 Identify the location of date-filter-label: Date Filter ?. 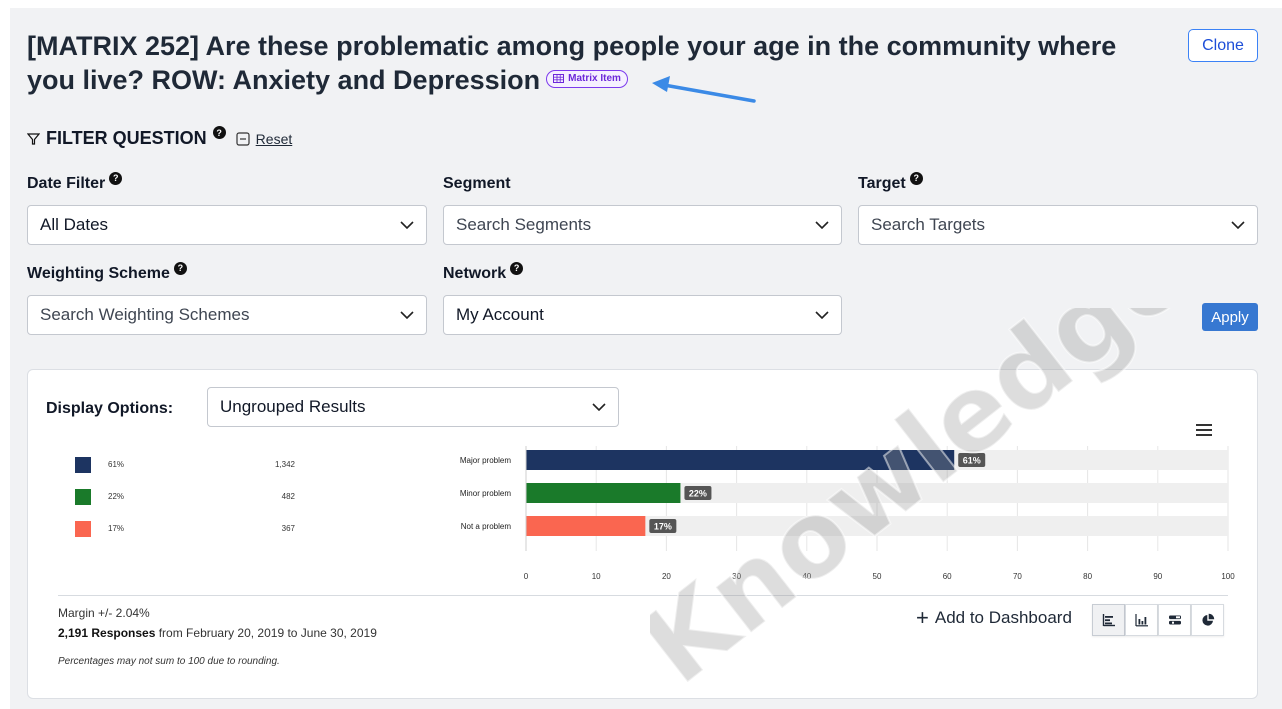
(75, 182).